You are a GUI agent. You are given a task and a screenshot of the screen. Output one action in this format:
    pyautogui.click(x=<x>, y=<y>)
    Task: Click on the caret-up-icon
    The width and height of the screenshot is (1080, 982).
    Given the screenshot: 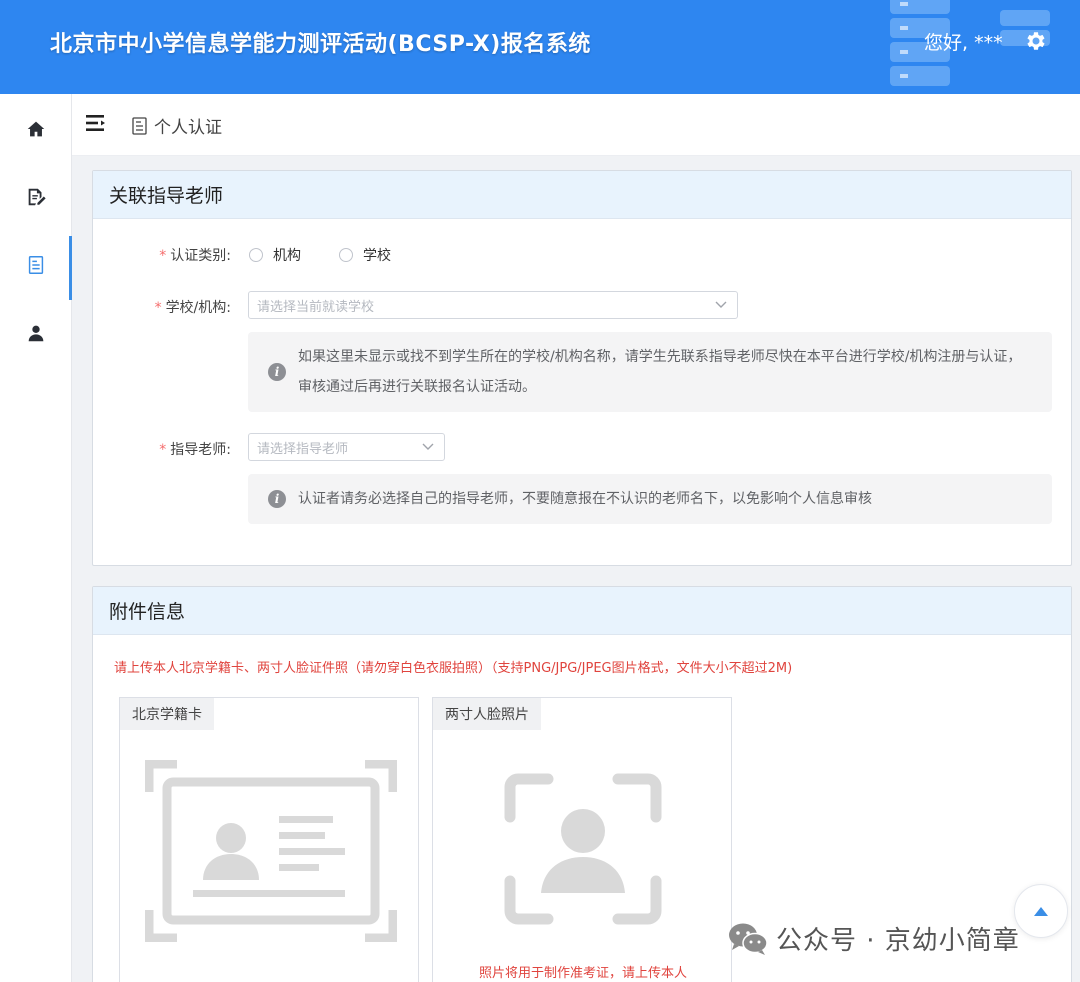 What is the action you would take?
    pyautogui.click(x=1041, y=911)
    